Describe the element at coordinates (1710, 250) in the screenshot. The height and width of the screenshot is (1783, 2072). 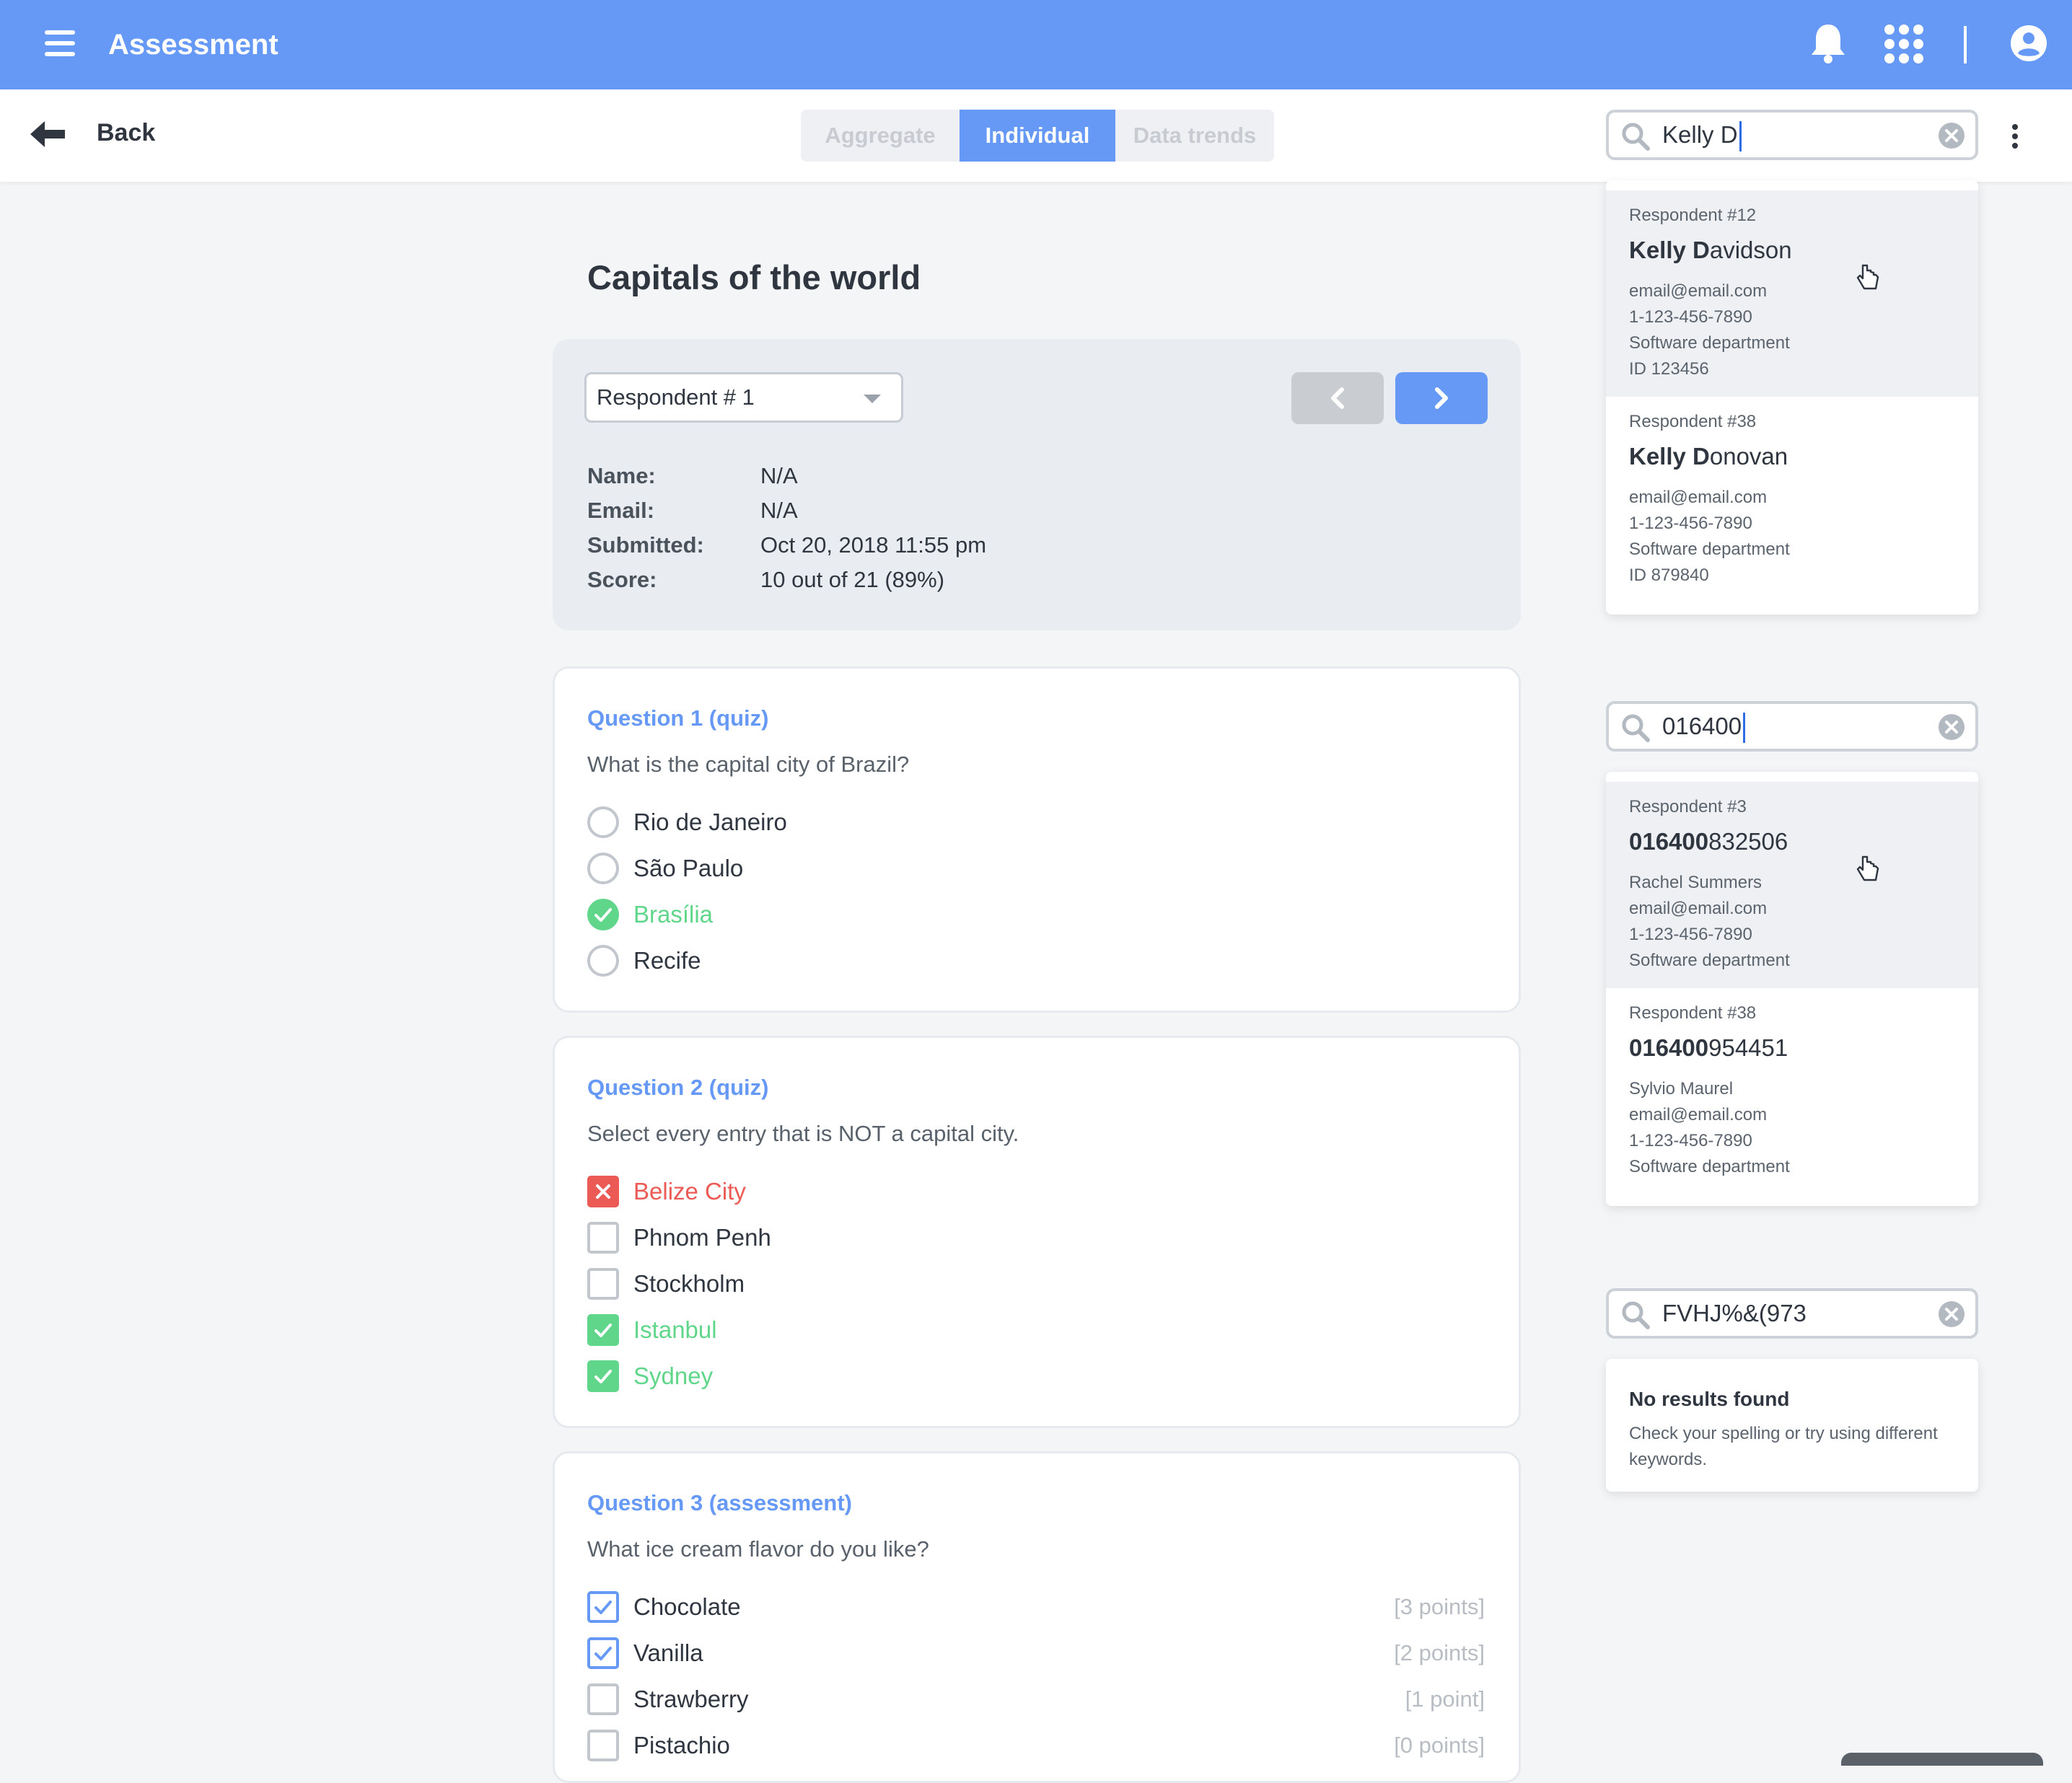
I see `result-name: Kelly Davidson` at that location.